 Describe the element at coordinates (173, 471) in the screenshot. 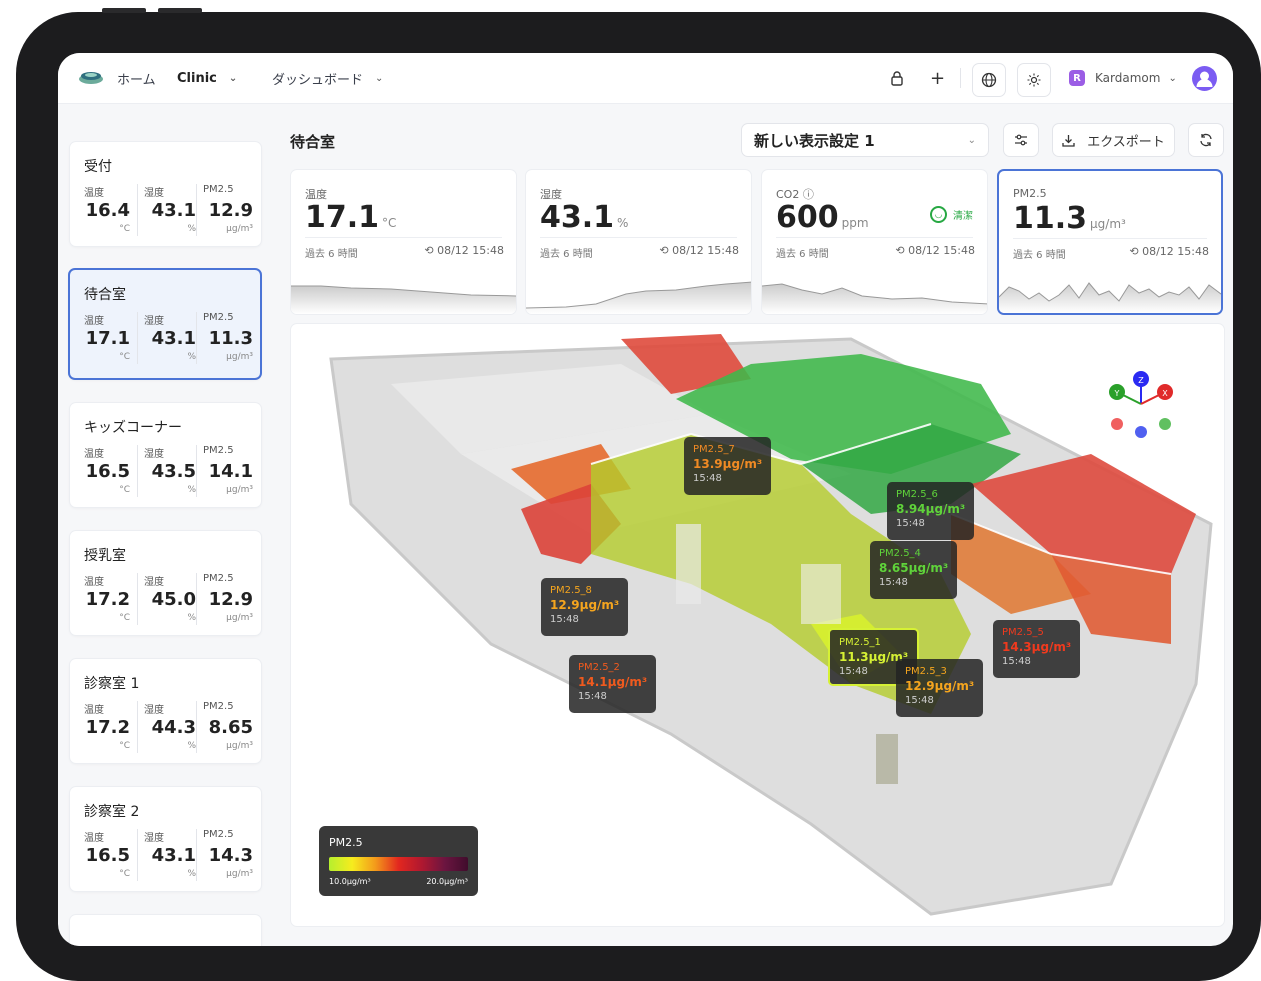

I see `humidity-value: 43.5` at that location.